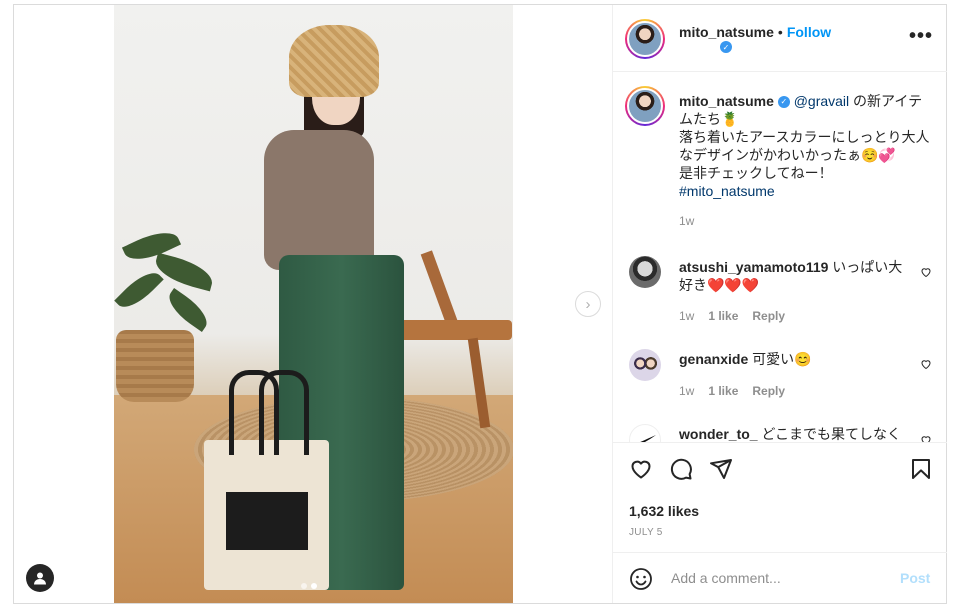 The image size is (972, 613). I want to click on comment-input, so click(771, 578).